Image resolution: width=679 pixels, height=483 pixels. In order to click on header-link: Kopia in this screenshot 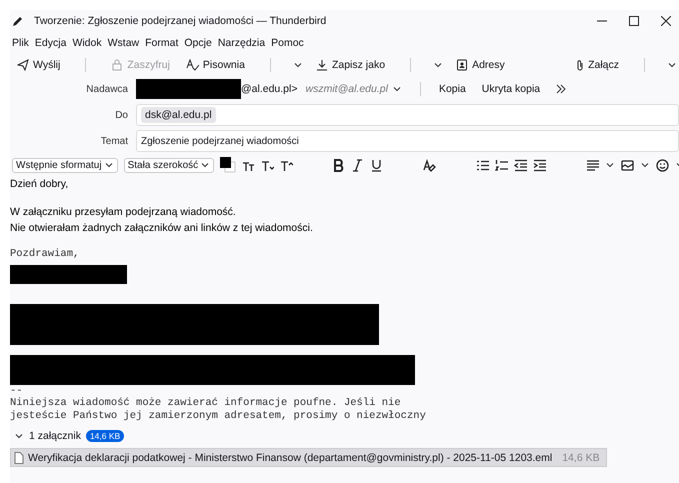, I will do `click(452, 89)`.